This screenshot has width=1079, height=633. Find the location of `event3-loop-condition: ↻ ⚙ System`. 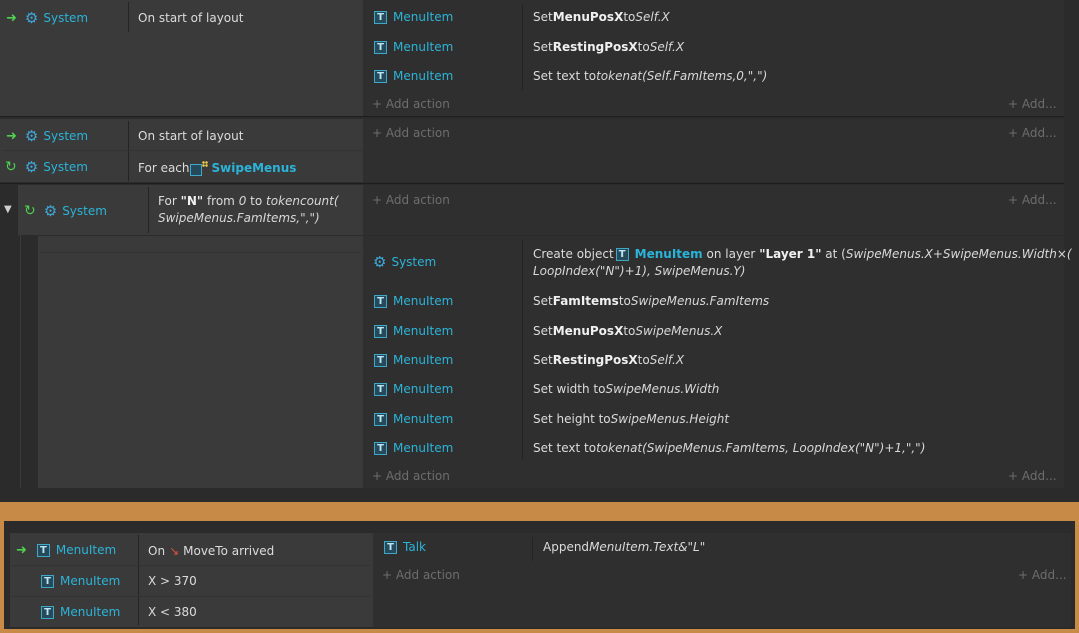

event3-loop-condition: ↻ ⚙ System is located at coordinates (65, 211).